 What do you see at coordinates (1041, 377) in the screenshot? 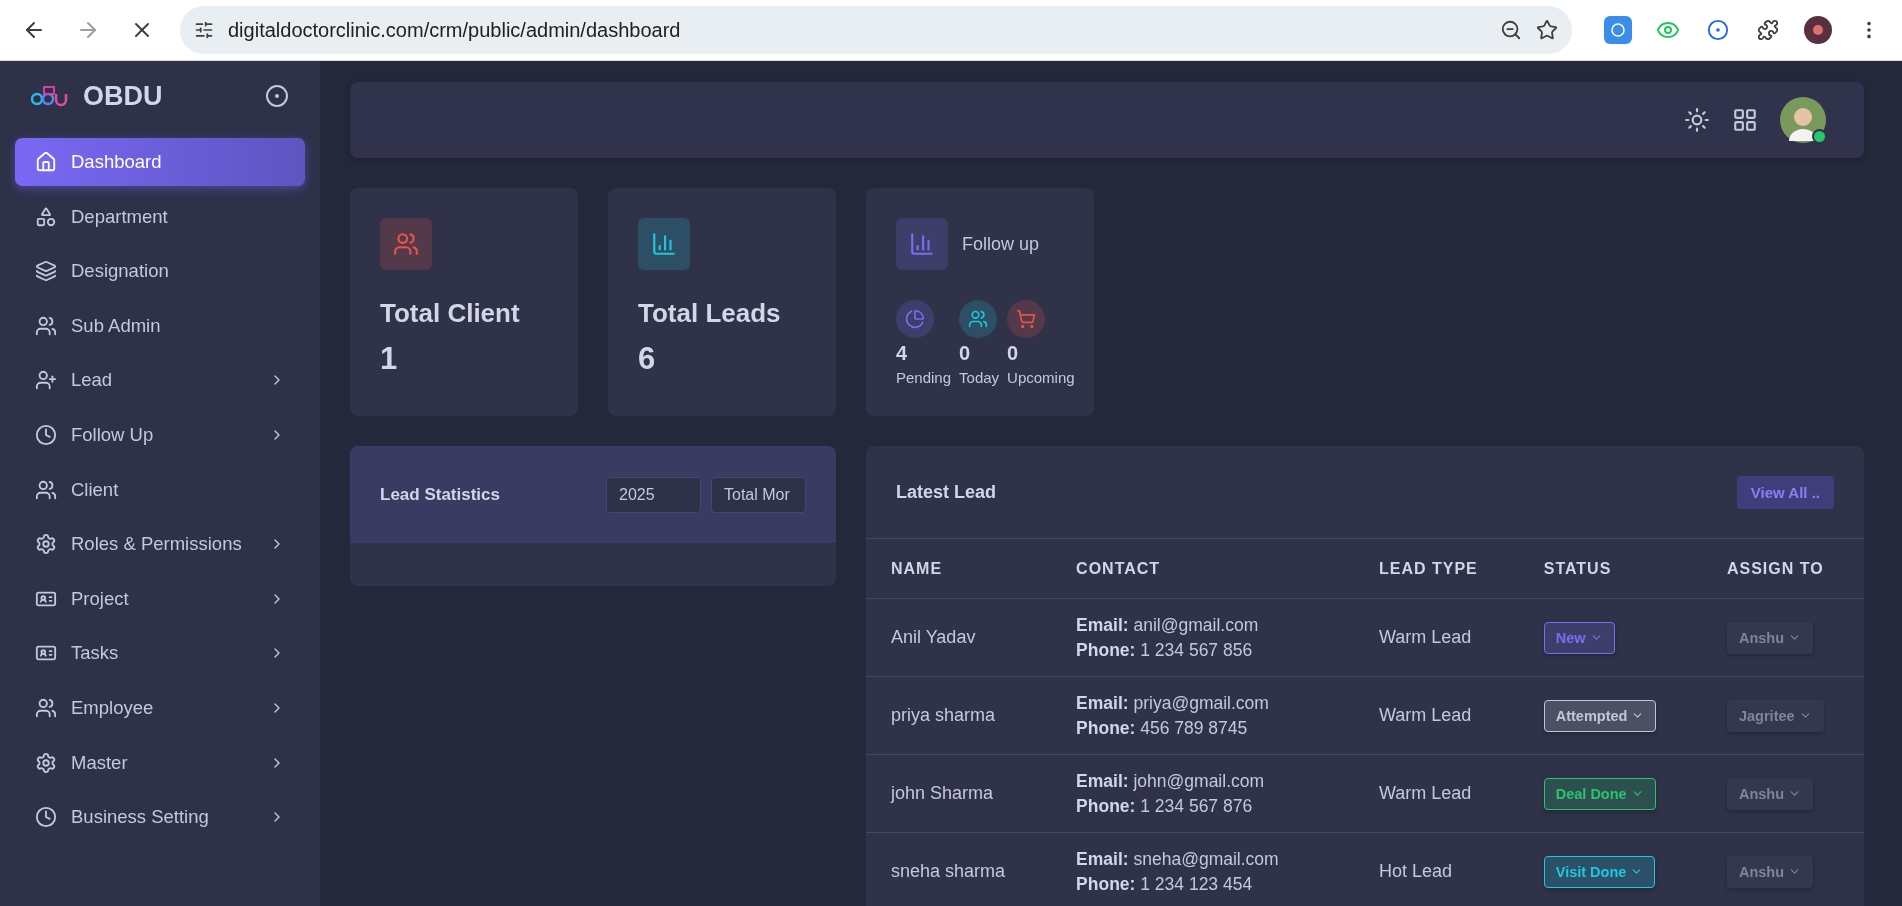
I see `stat-label: Upcoming` at bounding box center [1041, 377].